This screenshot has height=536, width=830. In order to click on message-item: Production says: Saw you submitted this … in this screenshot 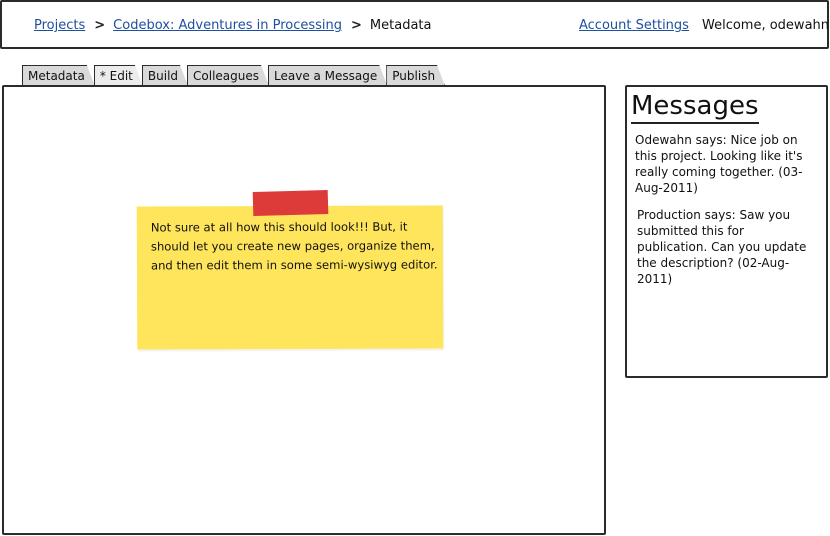, I will do `click(722, 247)`.